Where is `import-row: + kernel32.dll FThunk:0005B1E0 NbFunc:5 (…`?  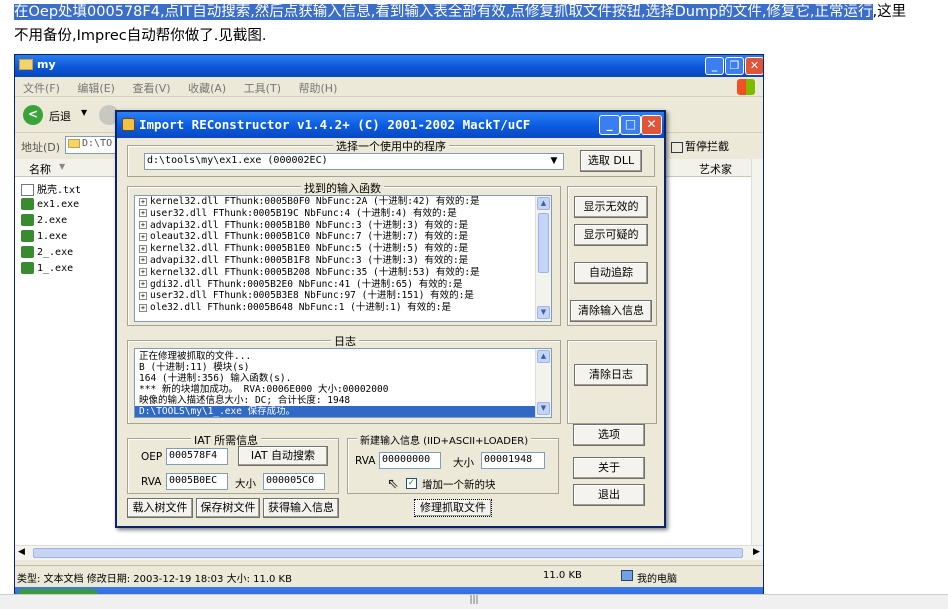 import-row: + kernel32.dll FThunk:0005B1E0 NbFunc:5 (… is located at coordinates (343, 249).